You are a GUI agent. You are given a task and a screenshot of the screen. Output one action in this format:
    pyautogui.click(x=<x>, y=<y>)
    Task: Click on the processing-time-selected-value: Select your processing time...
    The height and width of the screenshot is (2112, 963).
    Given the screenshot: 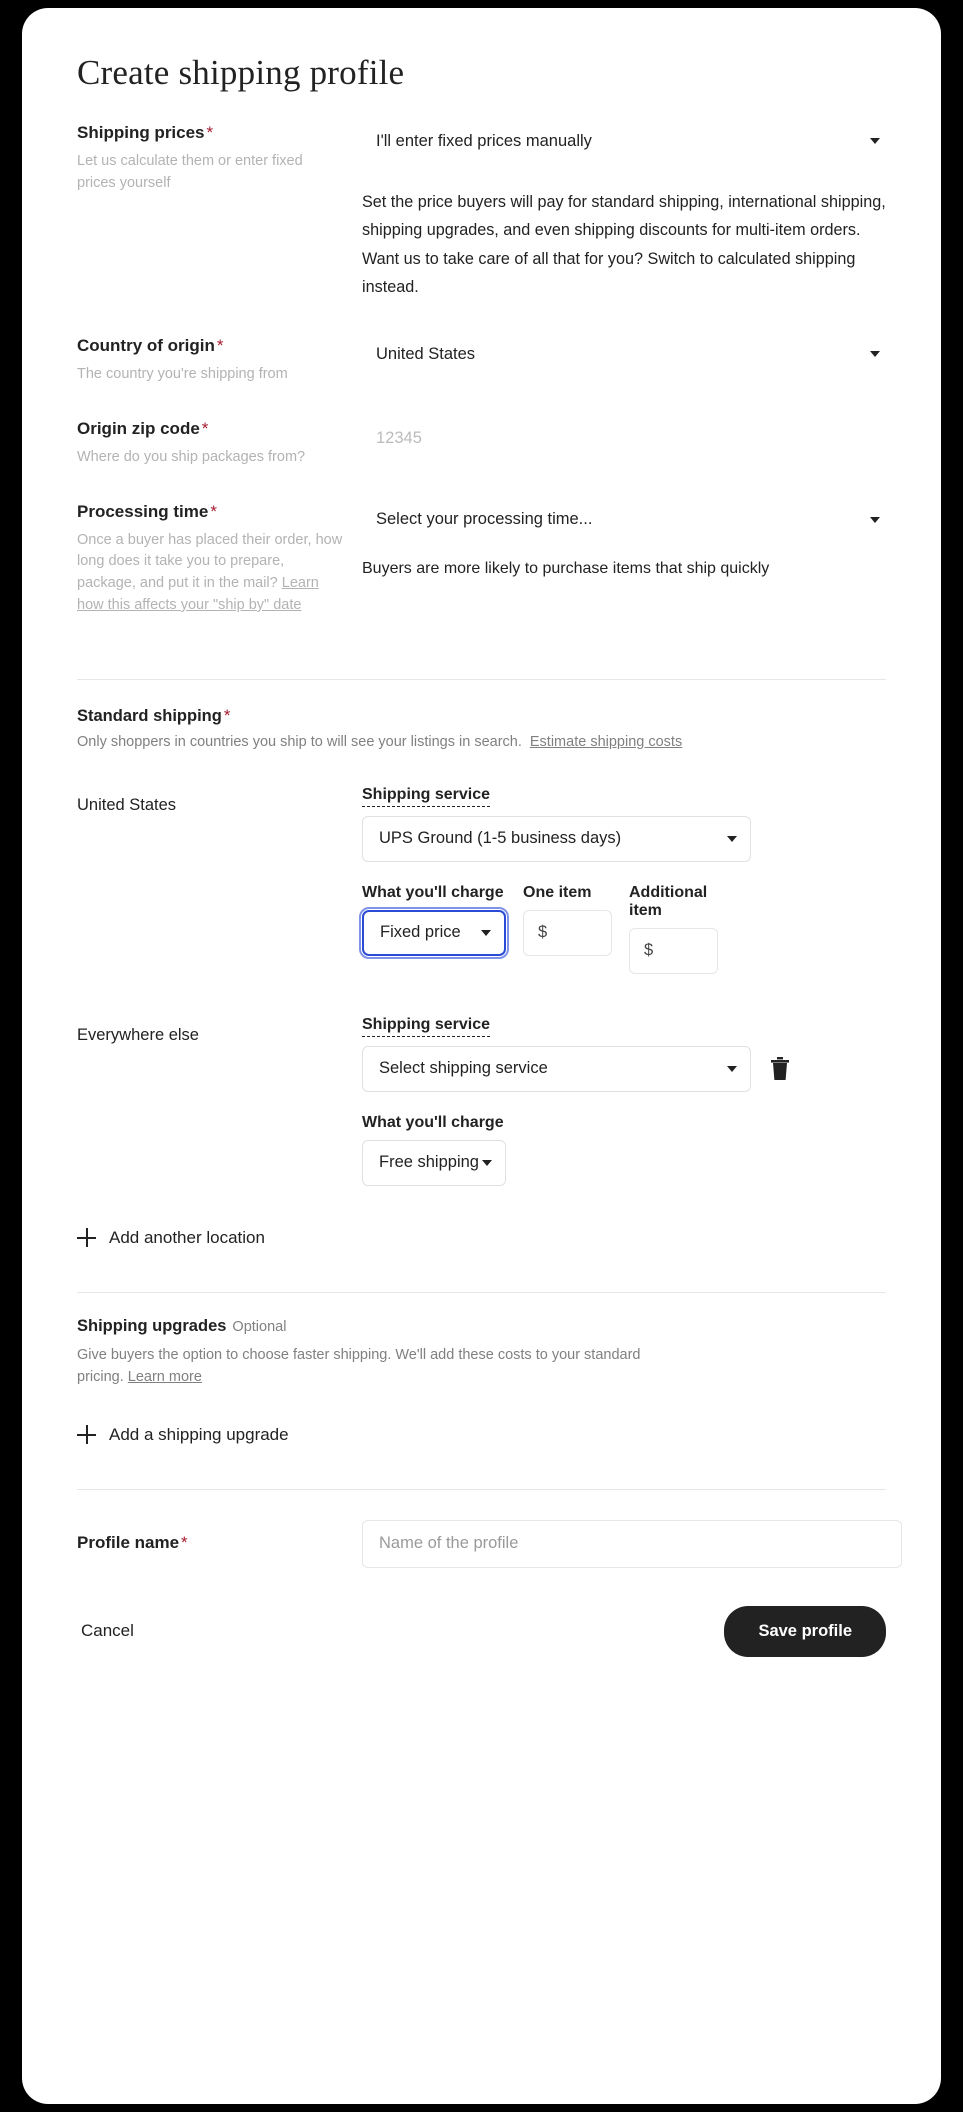 What is the action you would take?
    pyautogui.click(x=484, y=519)
    